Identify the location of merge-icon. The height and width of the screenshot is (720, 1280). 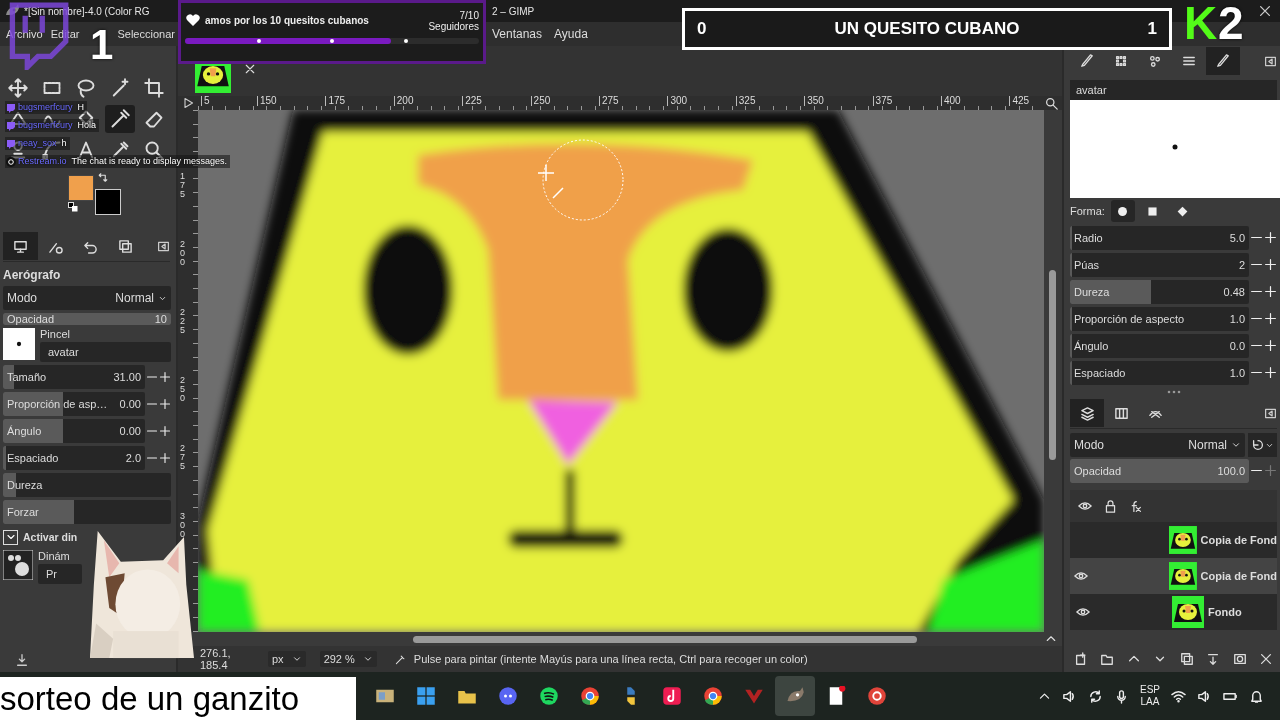
(1213, 659).